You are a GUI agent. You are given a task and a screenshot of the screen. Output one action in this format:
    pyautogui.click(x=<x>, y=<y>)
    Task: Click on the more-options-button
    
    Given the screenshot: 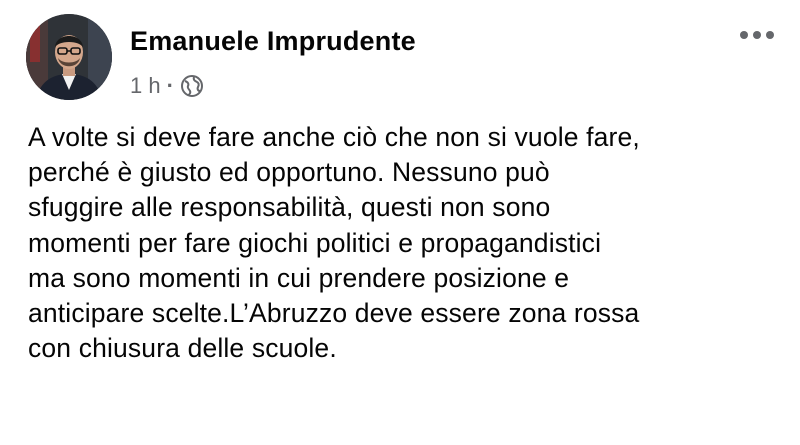 What is the action you would take?
    pyautogui.click(x=757, y=35)
    